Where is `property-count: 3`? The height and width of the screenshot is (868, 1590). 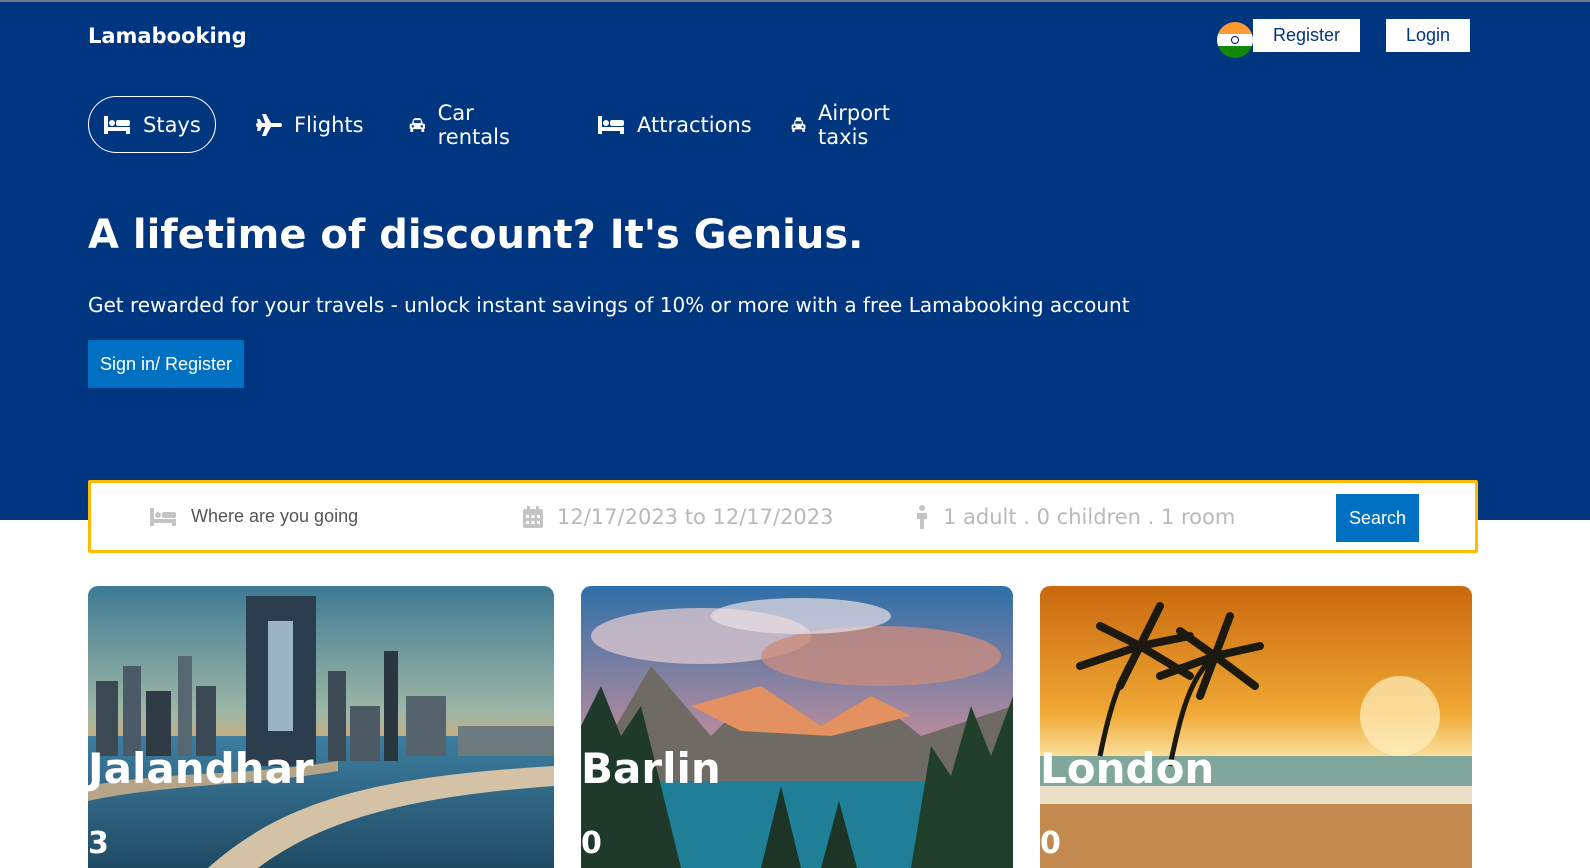 property-count: 3 is located at coordinates (98, 843).